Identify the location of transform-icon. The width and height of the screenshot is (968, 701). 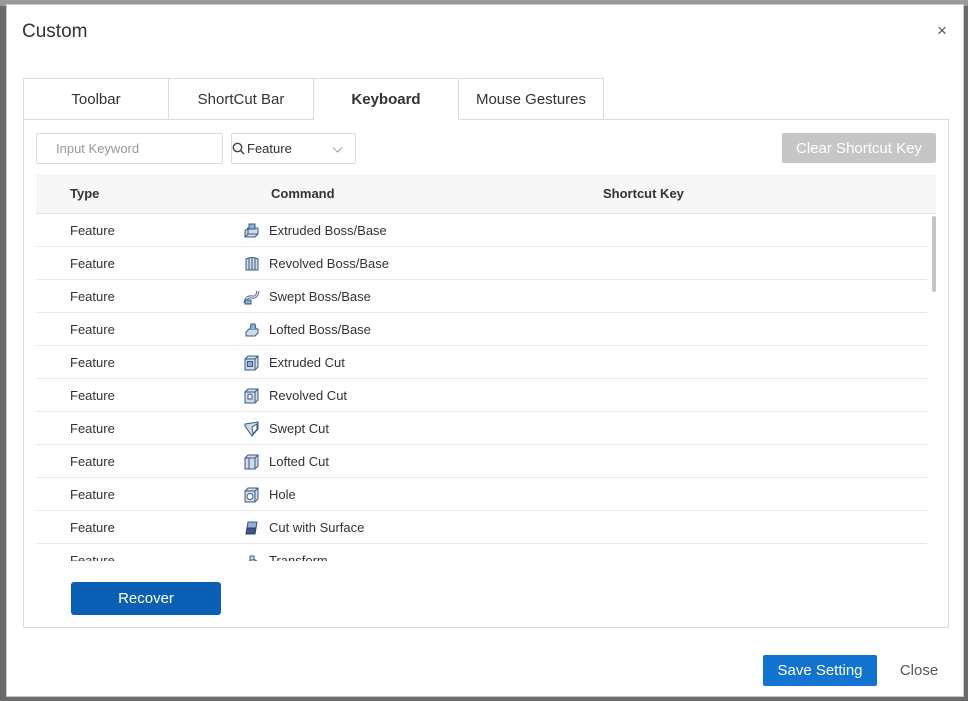
(252, 556).